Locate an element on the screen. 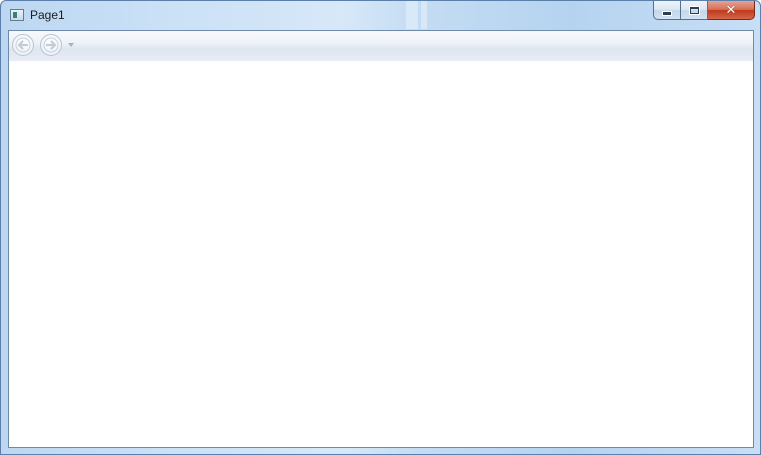 This screenshot has height=455, width=761. maximize-button is located at coordinates (694, 10).